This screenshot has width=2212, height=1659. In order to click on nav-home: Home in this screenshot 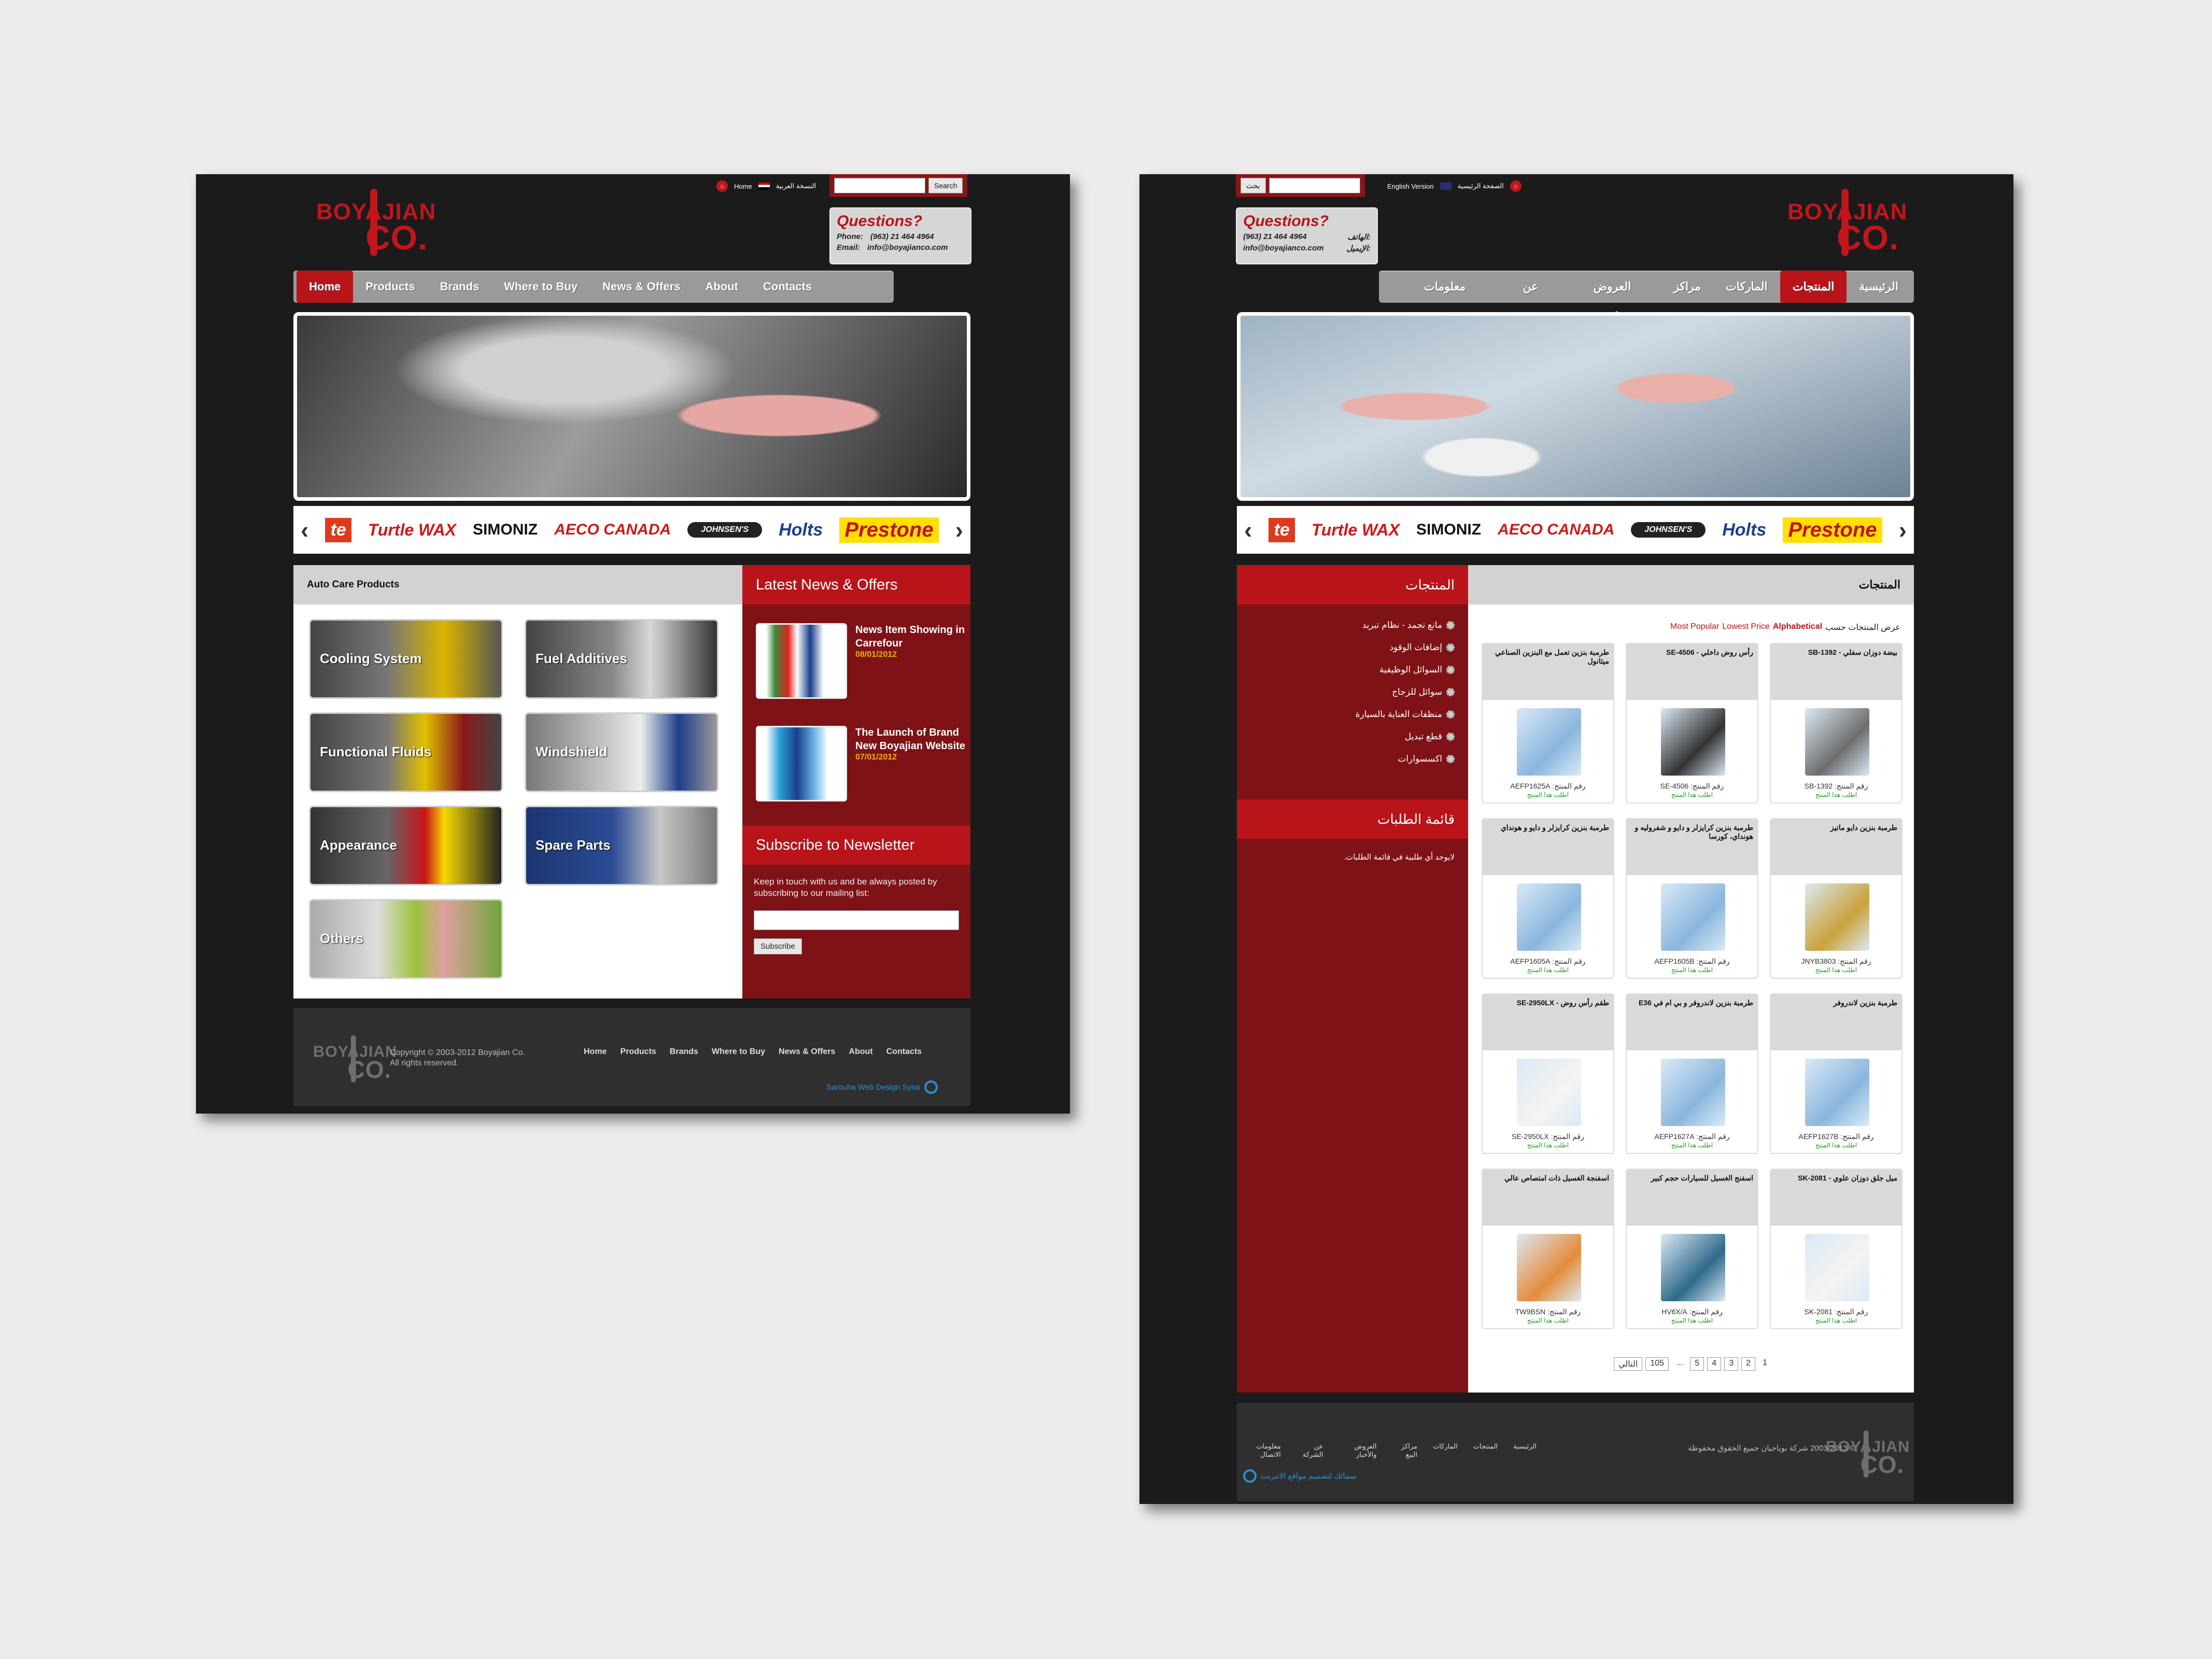, I will do `click(325, 287)`.